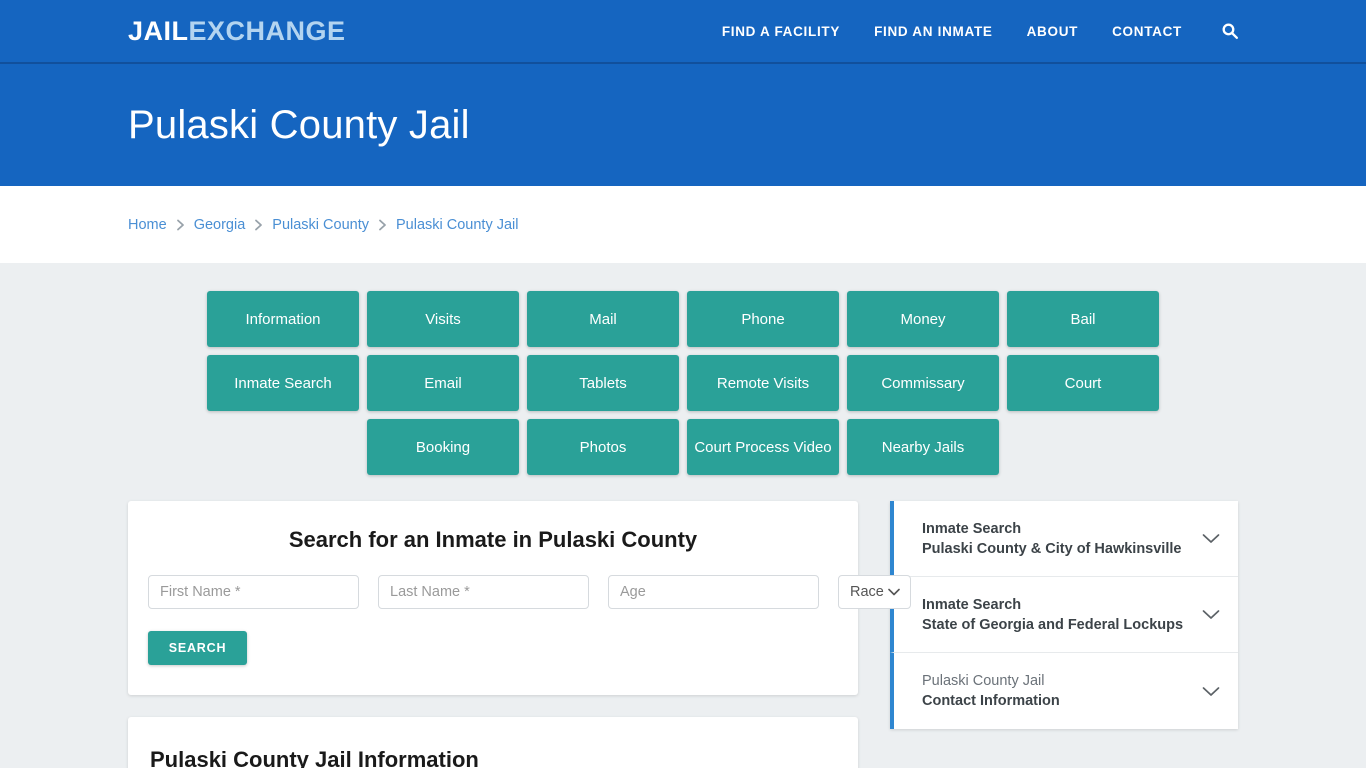  I want to click on site-logo: JAILEXCHANGE, so click(237, 30).